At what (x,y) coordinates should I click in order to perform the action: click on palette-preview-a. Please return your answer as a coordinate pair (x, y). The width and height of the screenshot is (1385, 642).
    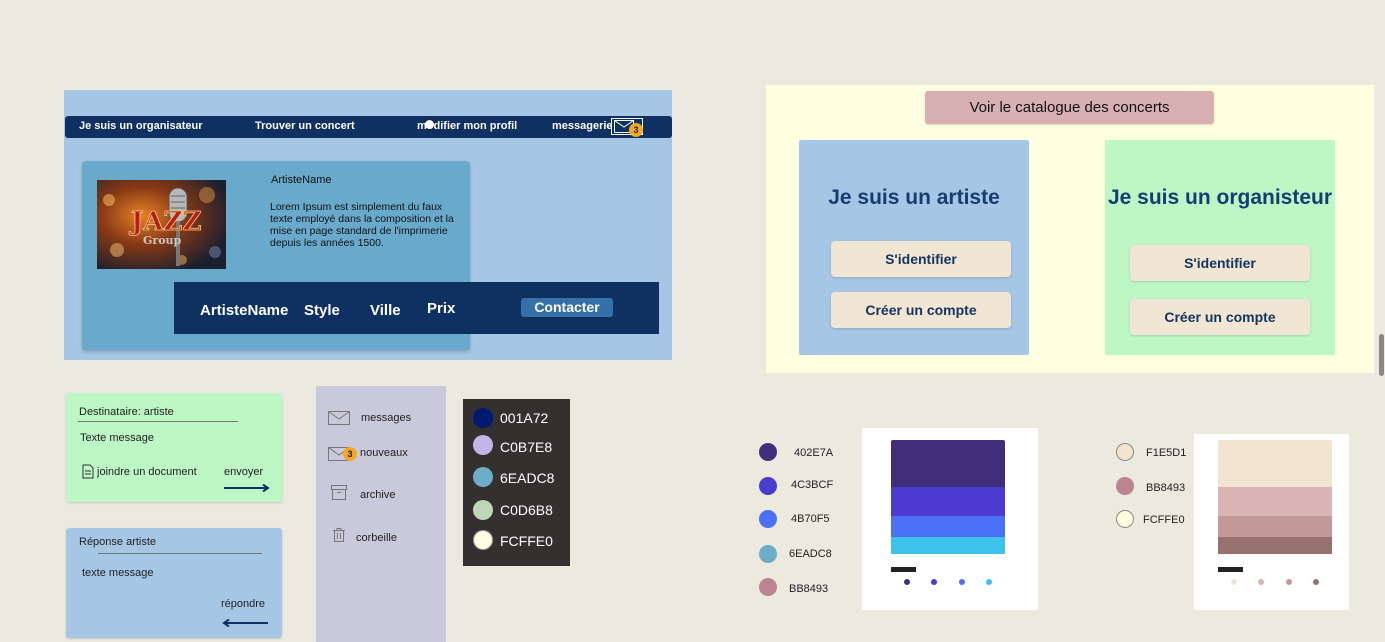
    Looking at the image, I should click on (950, 519).